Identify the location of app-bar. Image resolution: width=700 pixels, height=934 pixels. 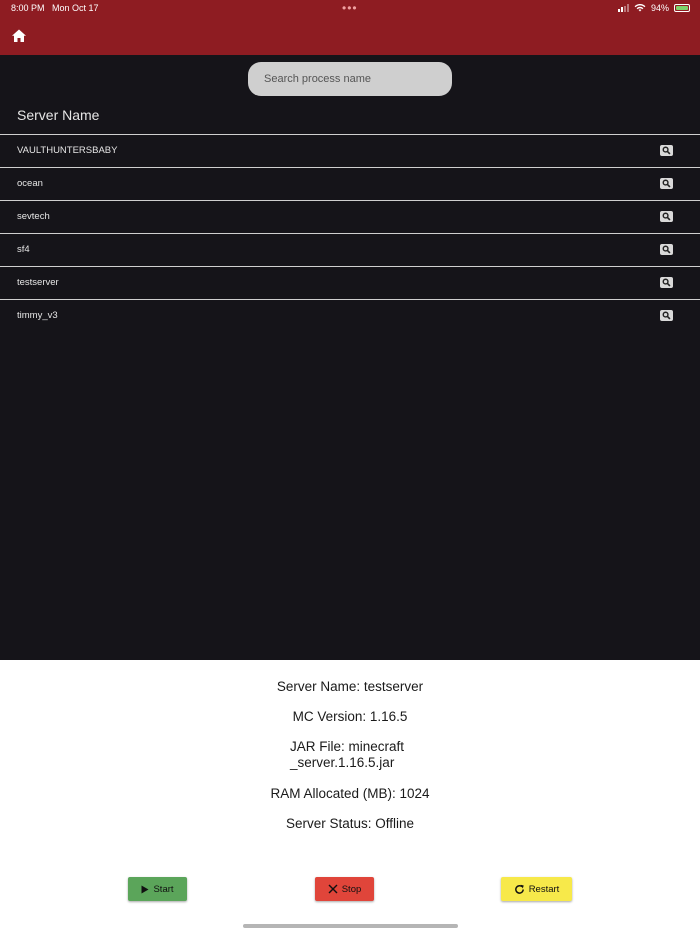
(350, 36).